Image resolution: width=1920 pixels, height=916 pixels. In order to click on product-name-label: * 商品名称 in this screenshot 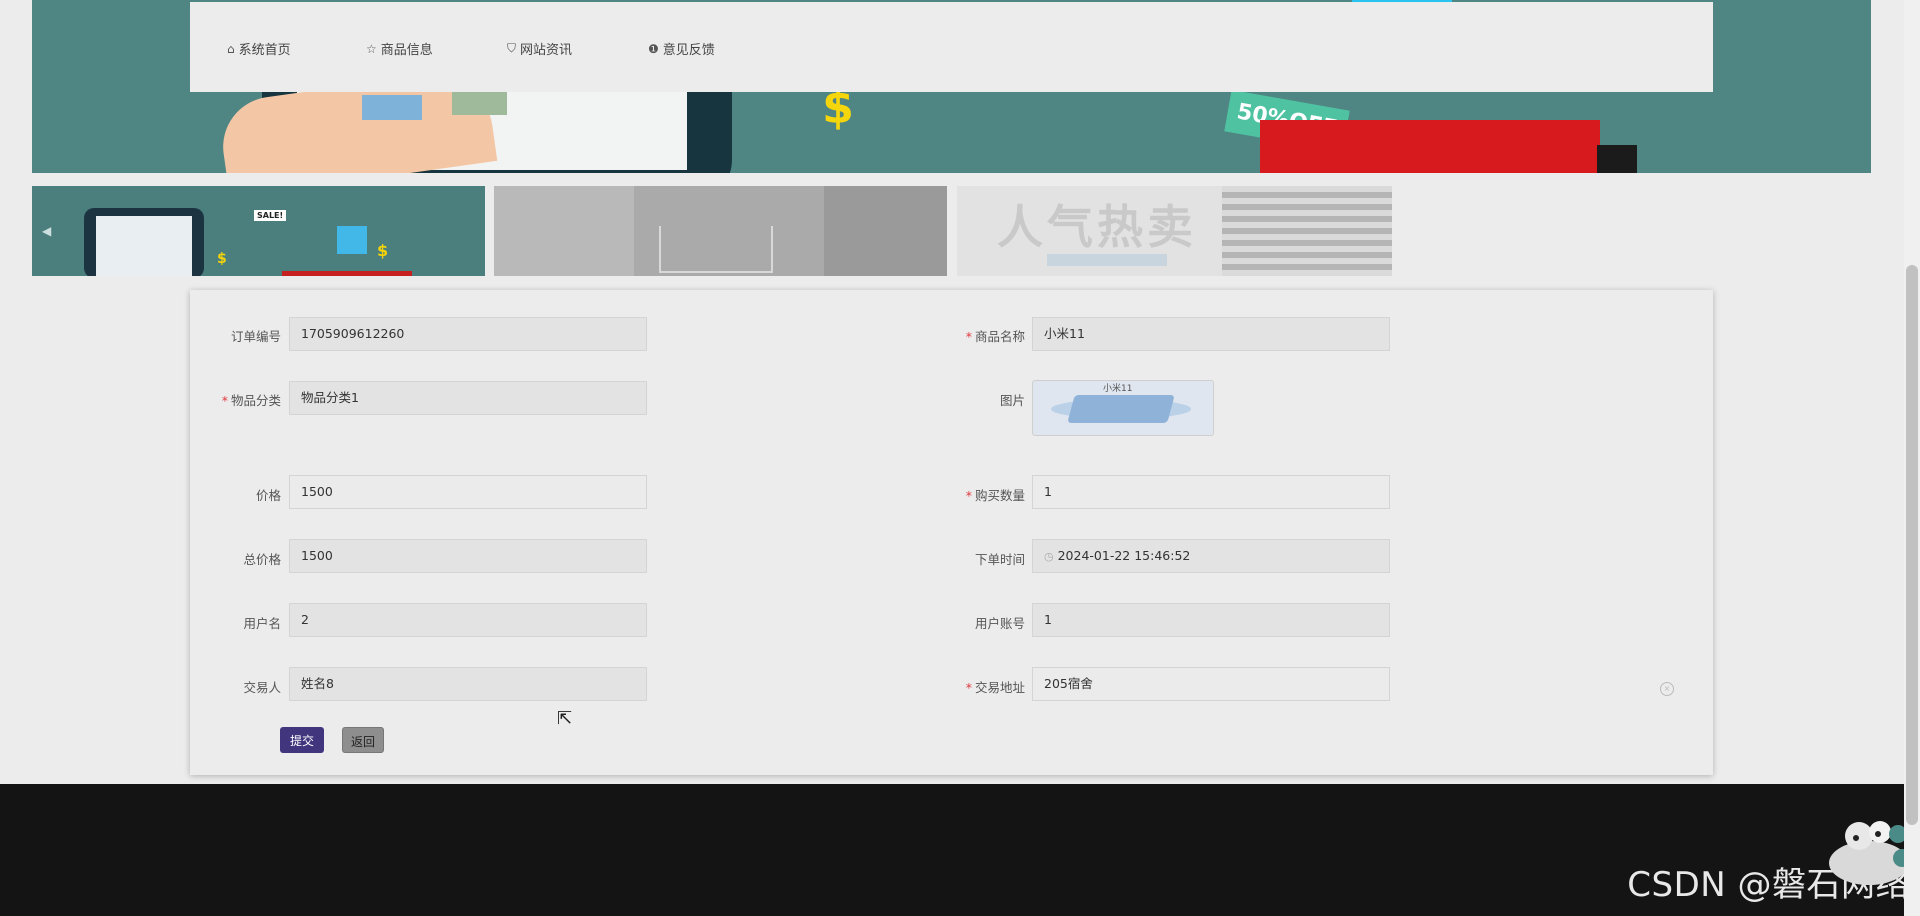, I will do `click(995, 336)`.